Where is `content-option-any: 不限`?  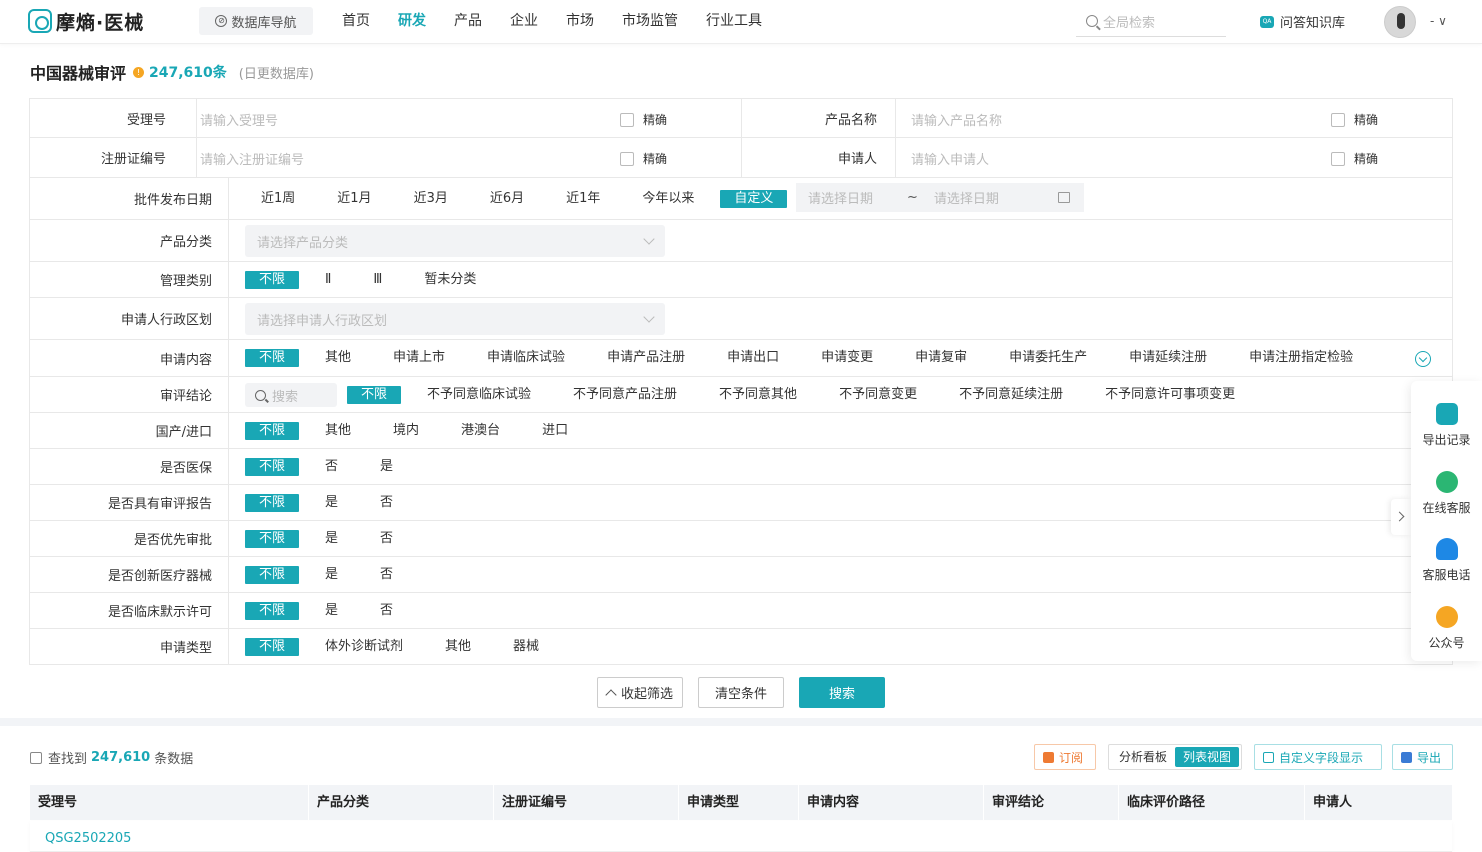 content-option-any: 不限 is located at coordinates (272, 358).